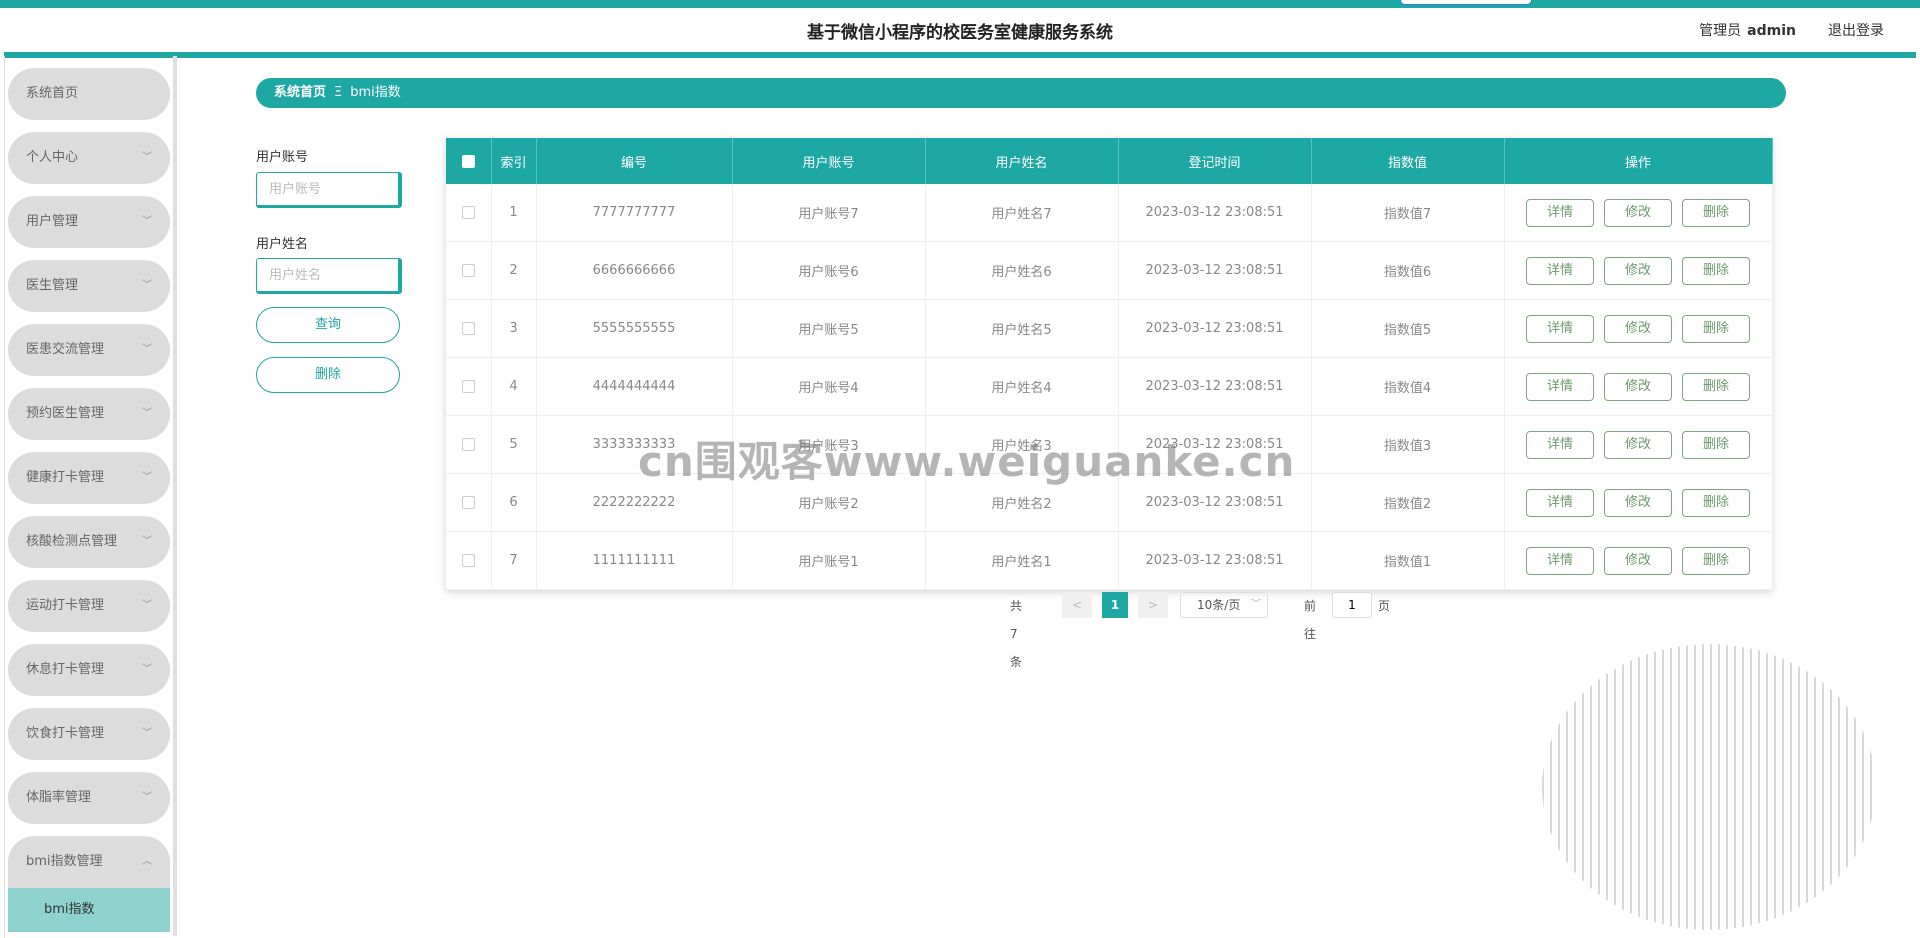 The image size is (1920, 938). Describe the element at coordinates (52, 93) in the screenshot. I see `sidebar-item-label: 系统首页` at that location.